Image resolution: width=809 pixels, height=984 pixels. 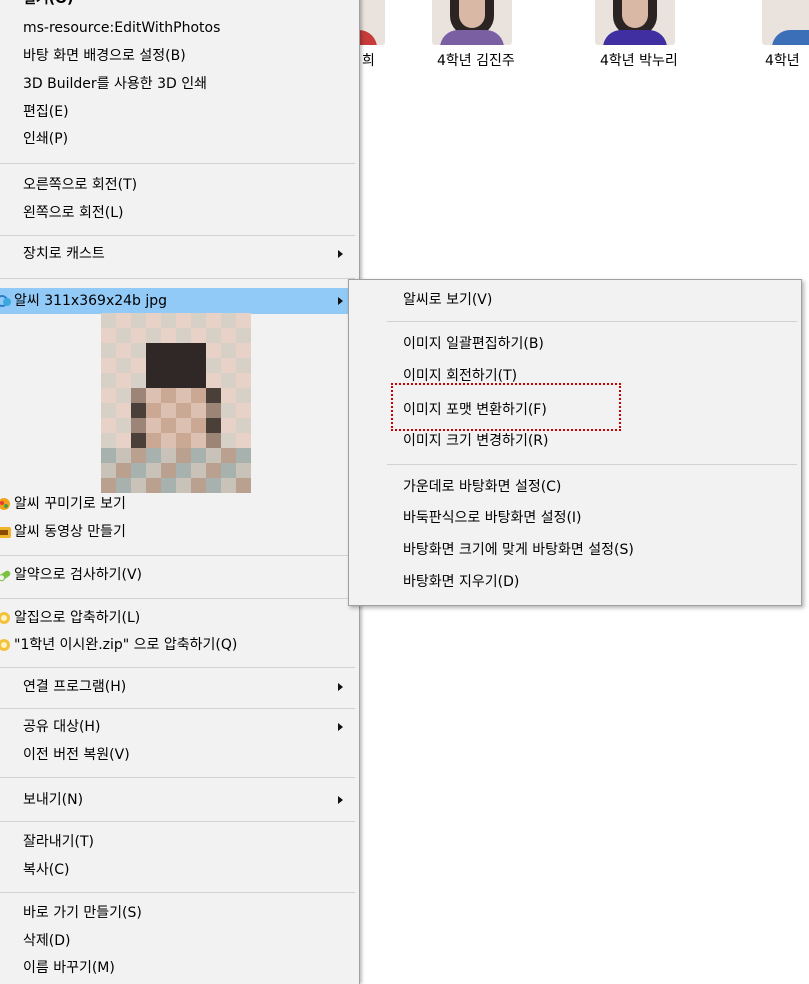 What do you see at coordinates (461, 582) in the screenshot?
I see `submenu-item-wallpaper-clear: 바탕화면 지우기(D)` at bounding box center [461, 582].